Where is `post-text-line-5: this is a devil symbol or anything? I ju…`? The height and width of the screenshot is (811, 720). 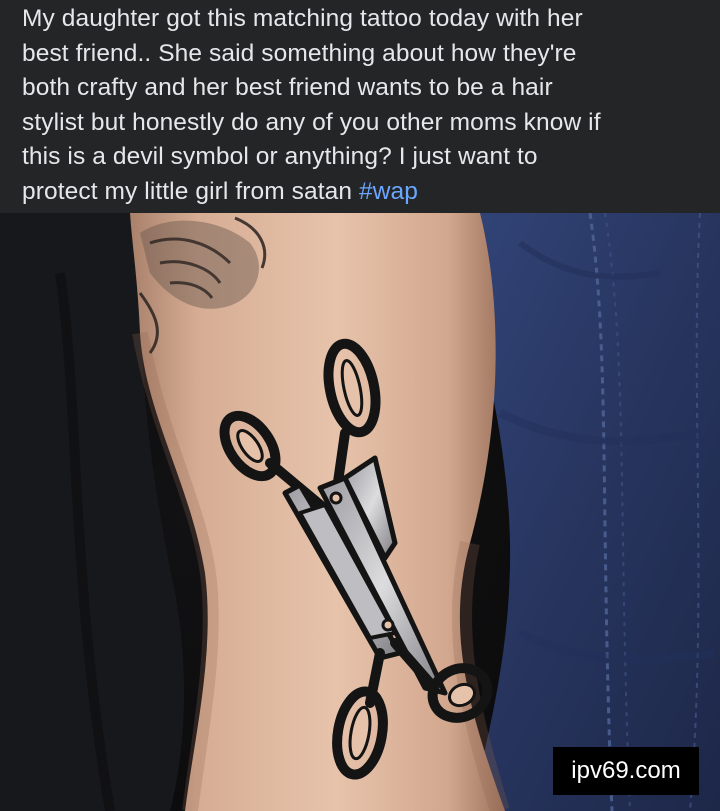
post-text-line-5: this is a devil symbol or anything? I ju… is located at coordinates (280, 157).